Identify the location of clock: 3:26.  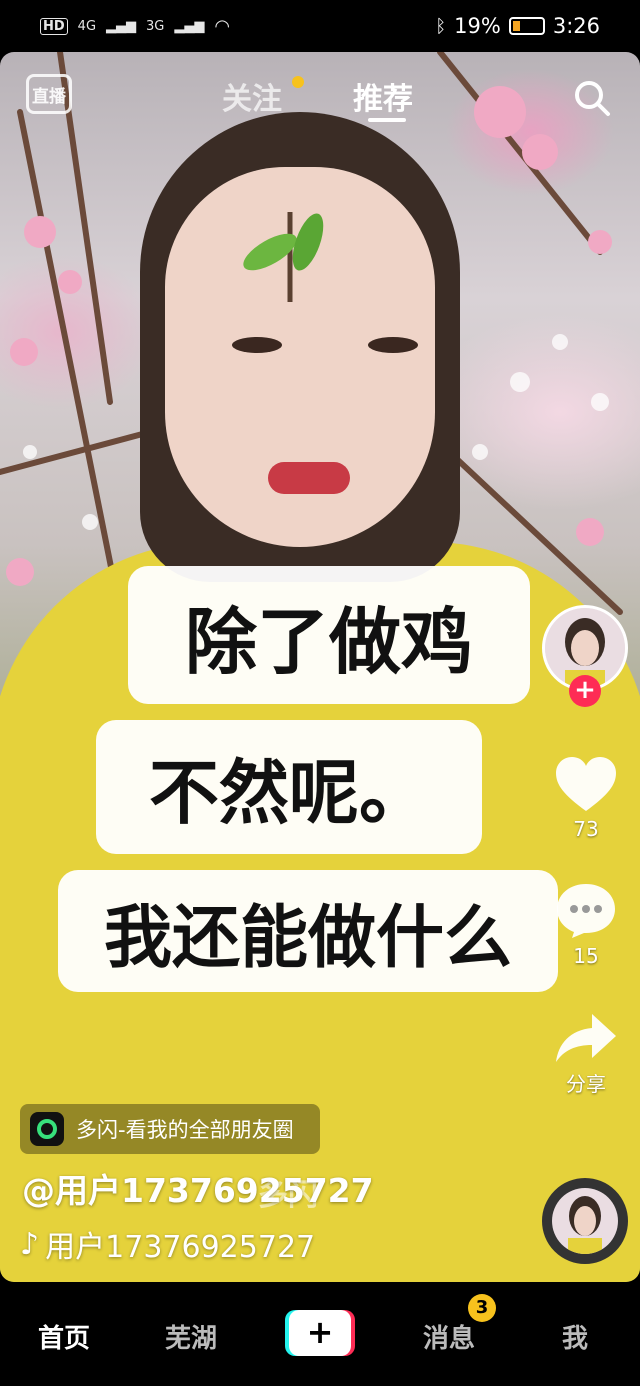
(576, 26).